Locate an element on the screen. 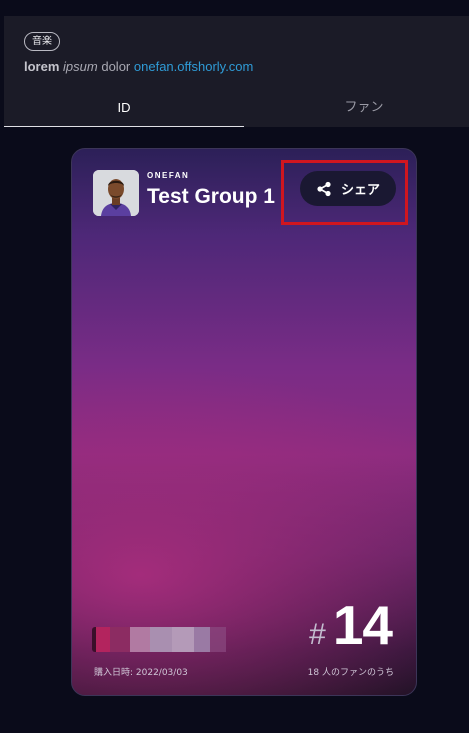  rank-hash: # is located at coordinates (317, 634).